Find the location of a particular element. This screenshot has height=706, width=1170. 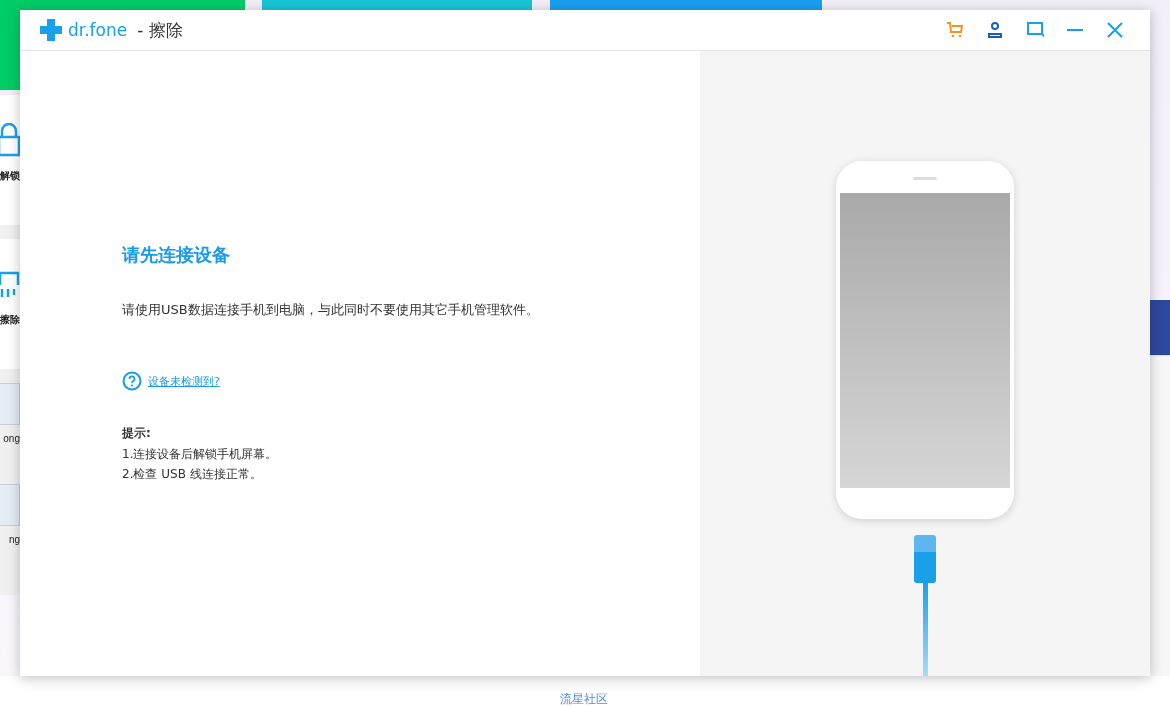

account-button is located at coordinates (995, 30).